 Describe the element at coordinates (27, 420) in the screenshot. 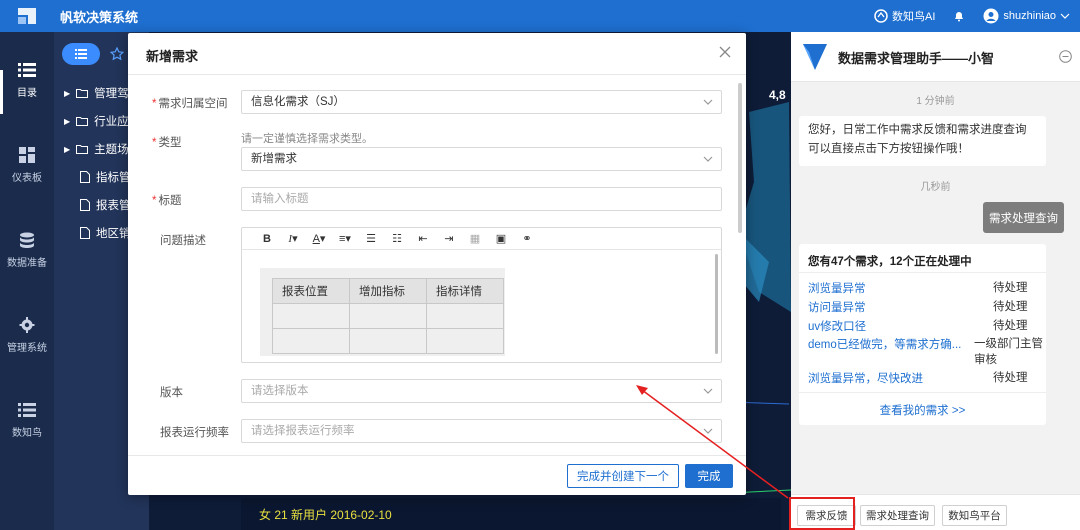

I see `nav-item-shuzhiniao: 数知鸟` at that location.